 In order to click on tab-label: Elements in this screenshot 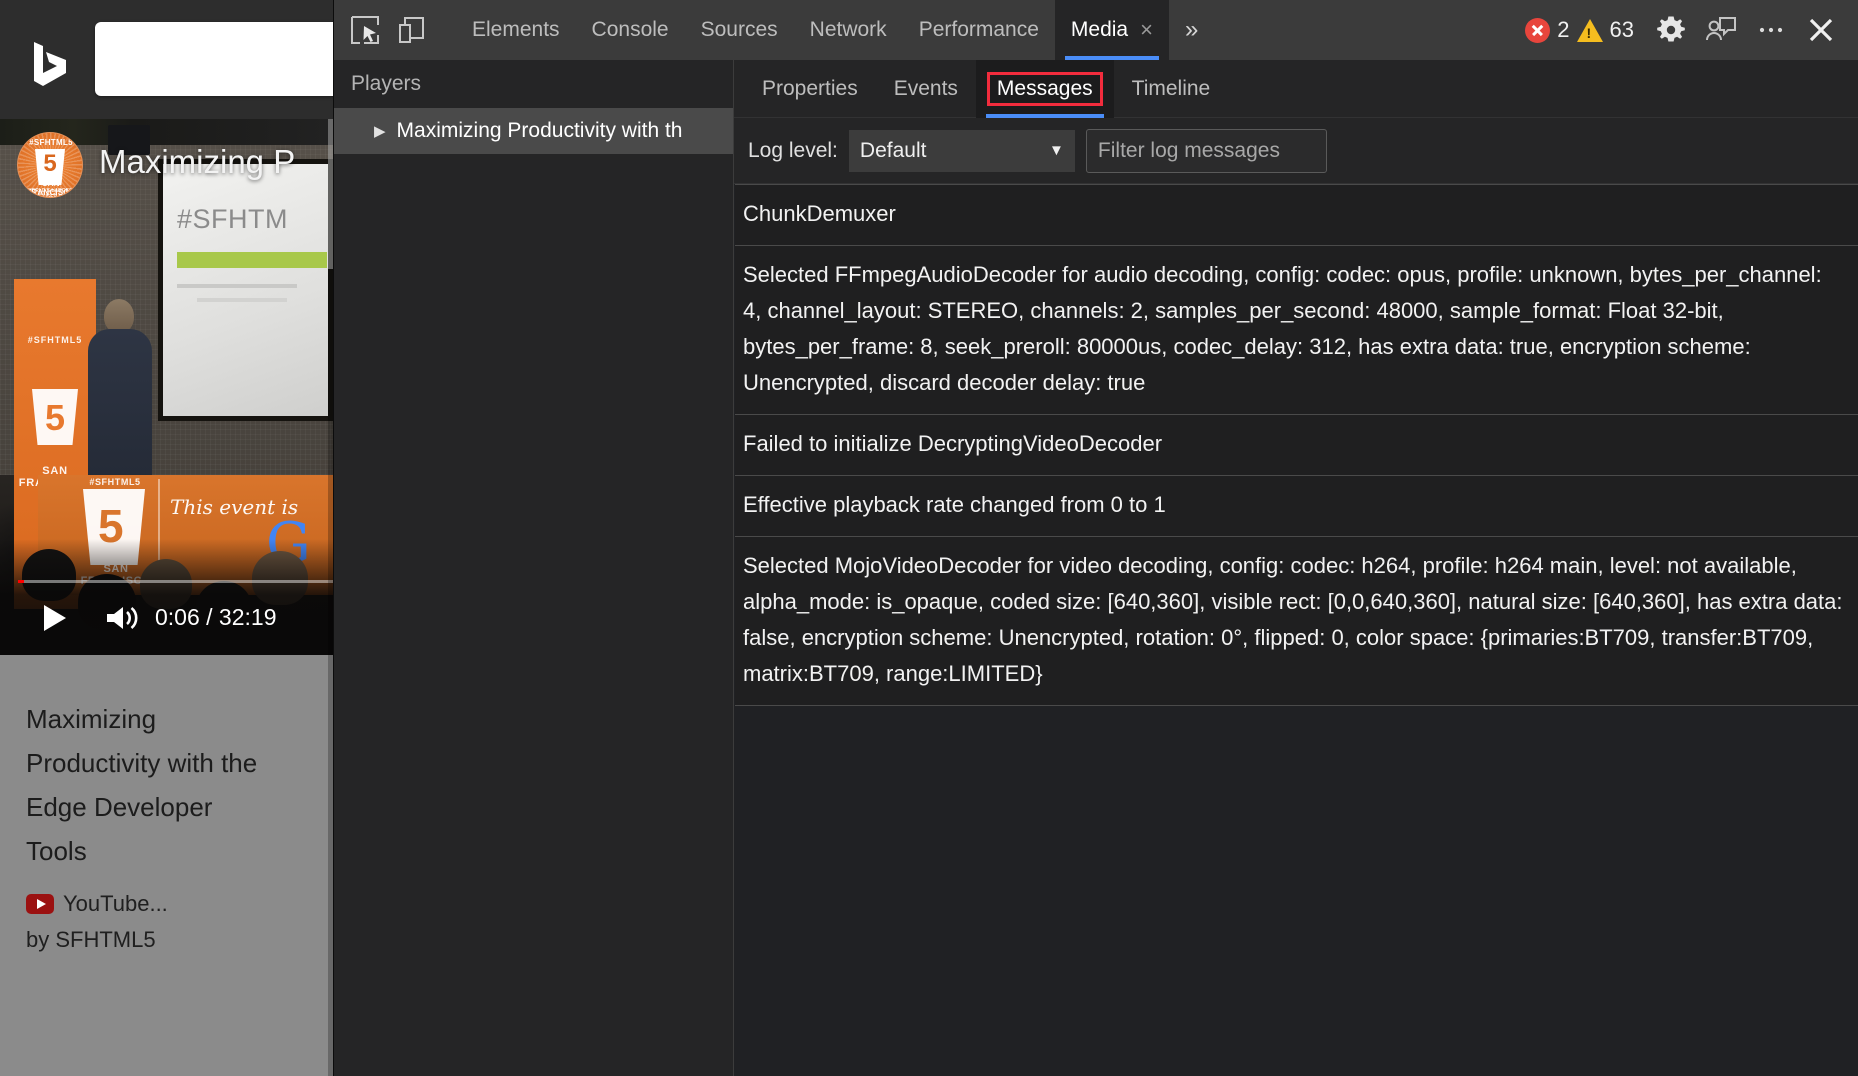, I will do `click(516, 29)`.